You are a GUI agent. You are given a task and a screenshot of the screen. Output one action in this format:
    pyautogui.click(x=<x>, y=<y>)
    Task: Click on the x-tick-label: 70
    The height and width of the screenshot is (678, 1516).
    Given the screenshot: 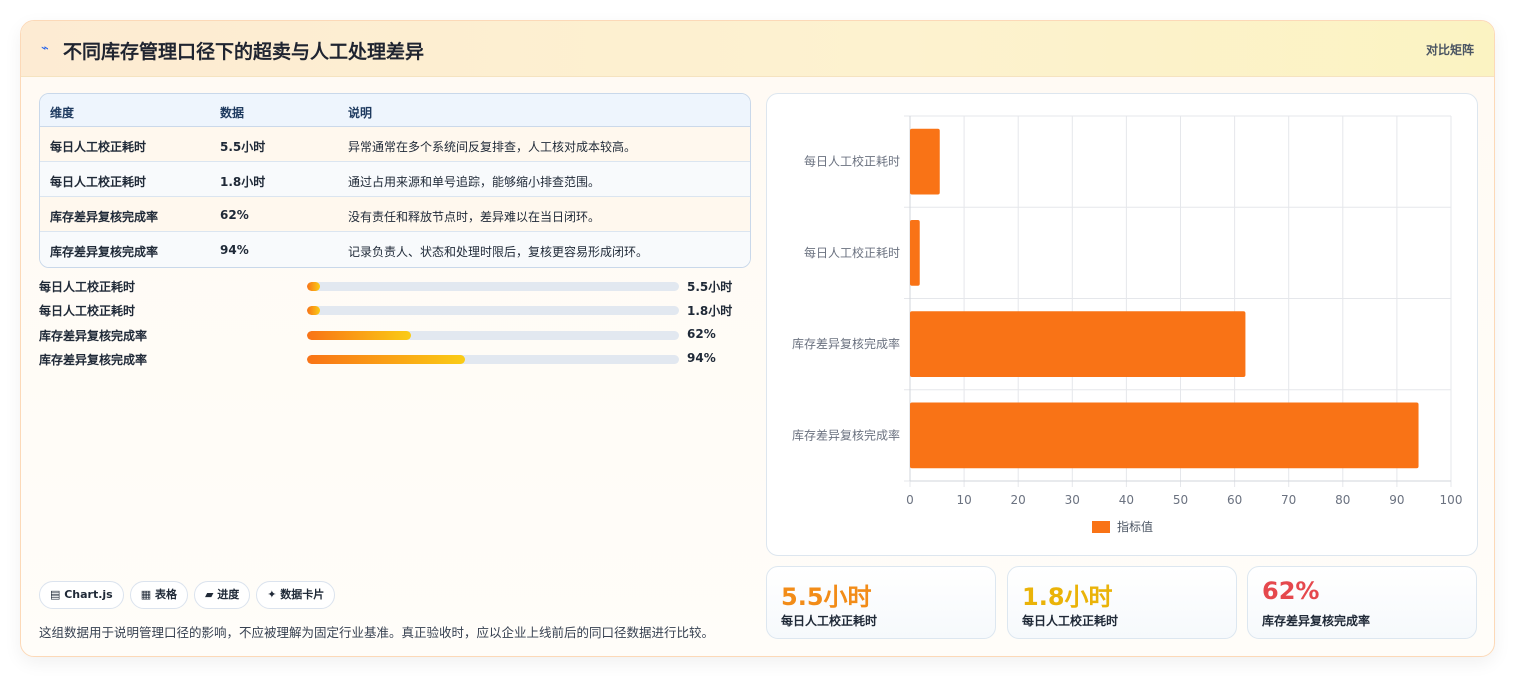 What is the action you would take?
    pyautogui.click(x=1288, y=500)
    